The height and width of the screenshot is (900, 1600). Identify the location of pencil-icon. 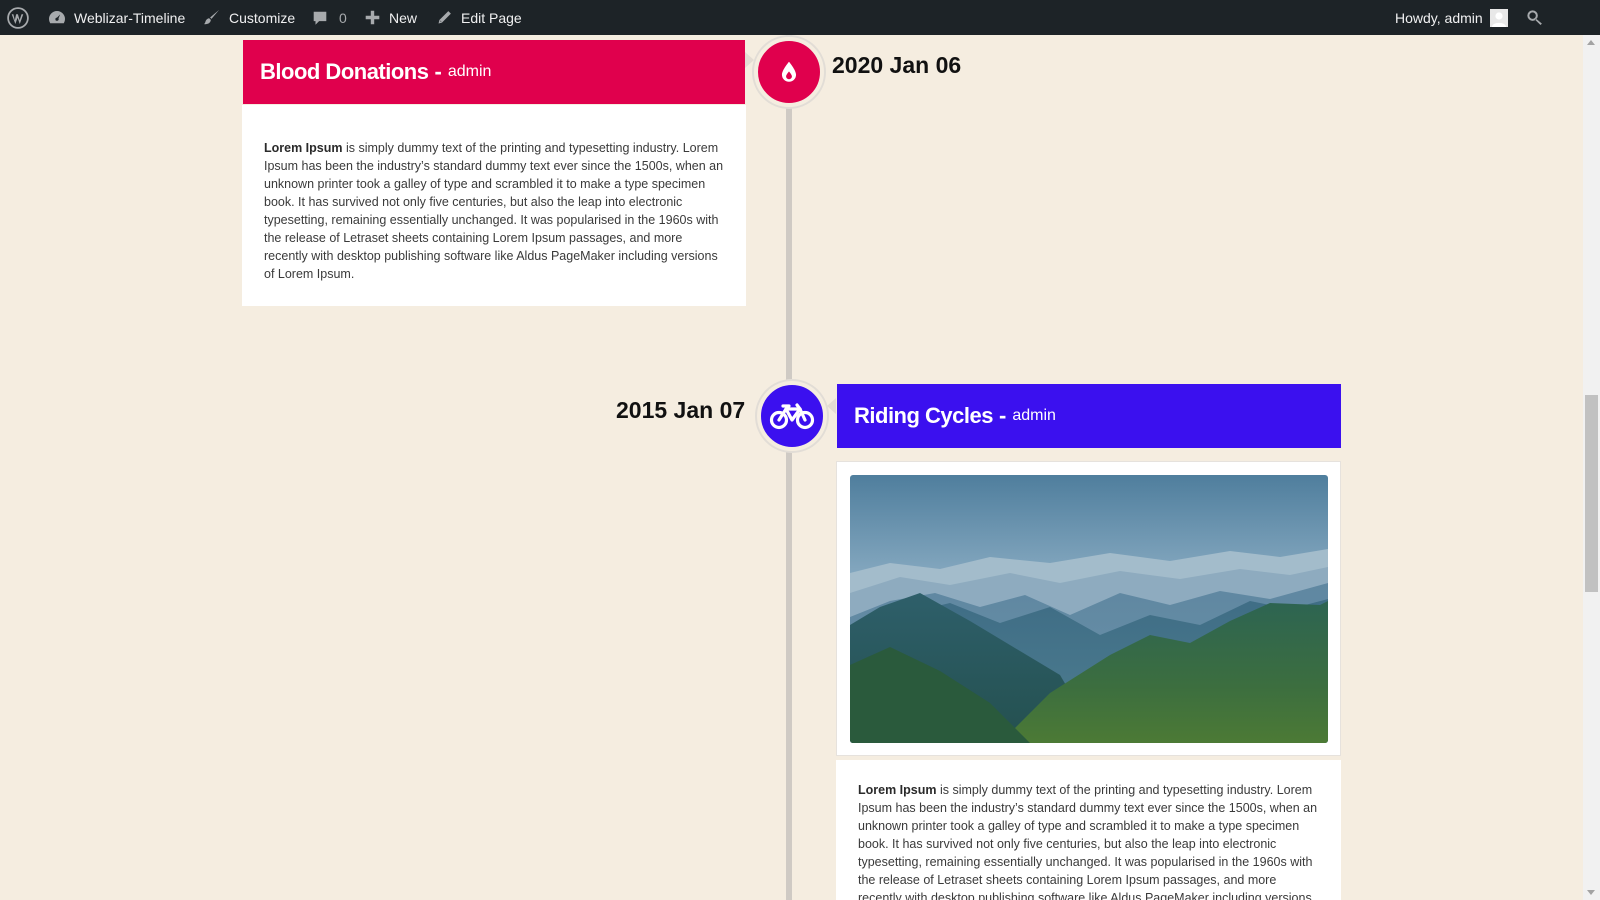
(444, 17).